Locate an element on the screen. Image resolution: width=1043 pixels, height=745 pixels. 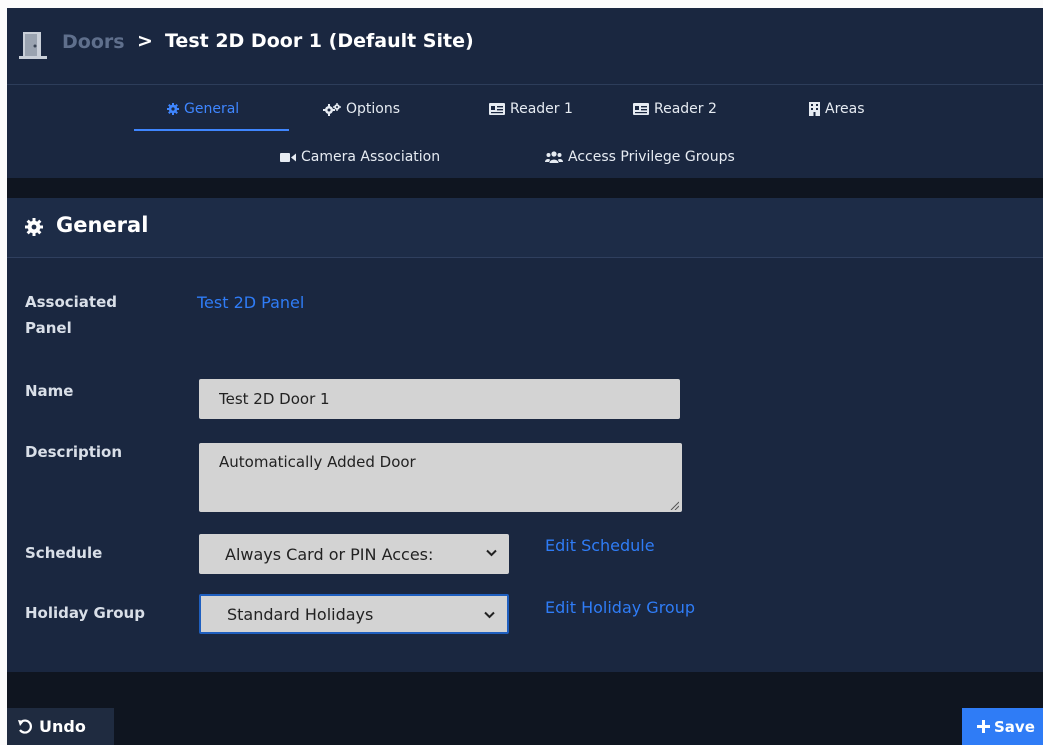
associated-panel-link: Test 2D Panel is located at coordinates (250, 302).